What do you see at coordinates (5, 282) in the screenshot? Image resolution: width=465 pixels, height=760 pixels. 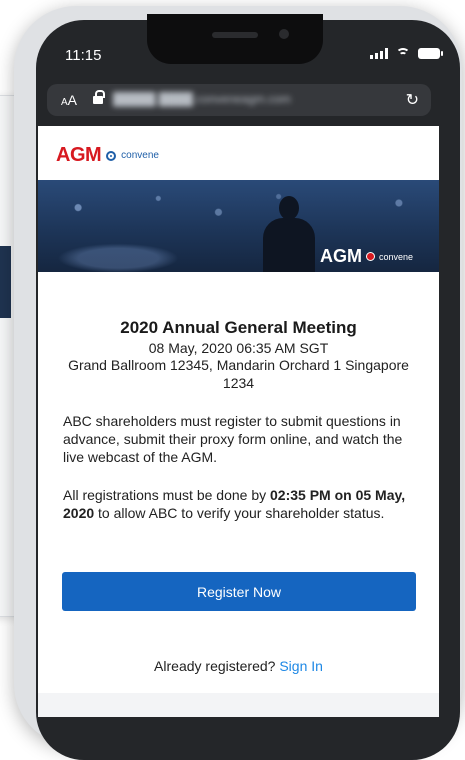 I see `background-banner` at bounding box center [5, 282].